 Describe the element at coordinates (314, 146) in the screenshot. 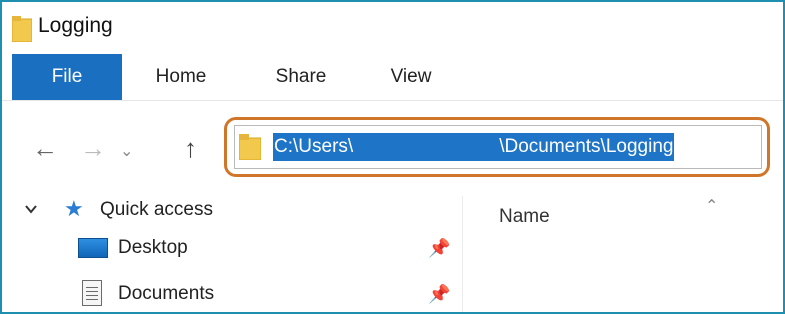

I see `address-path-prefix: C:\Users\` at that location.